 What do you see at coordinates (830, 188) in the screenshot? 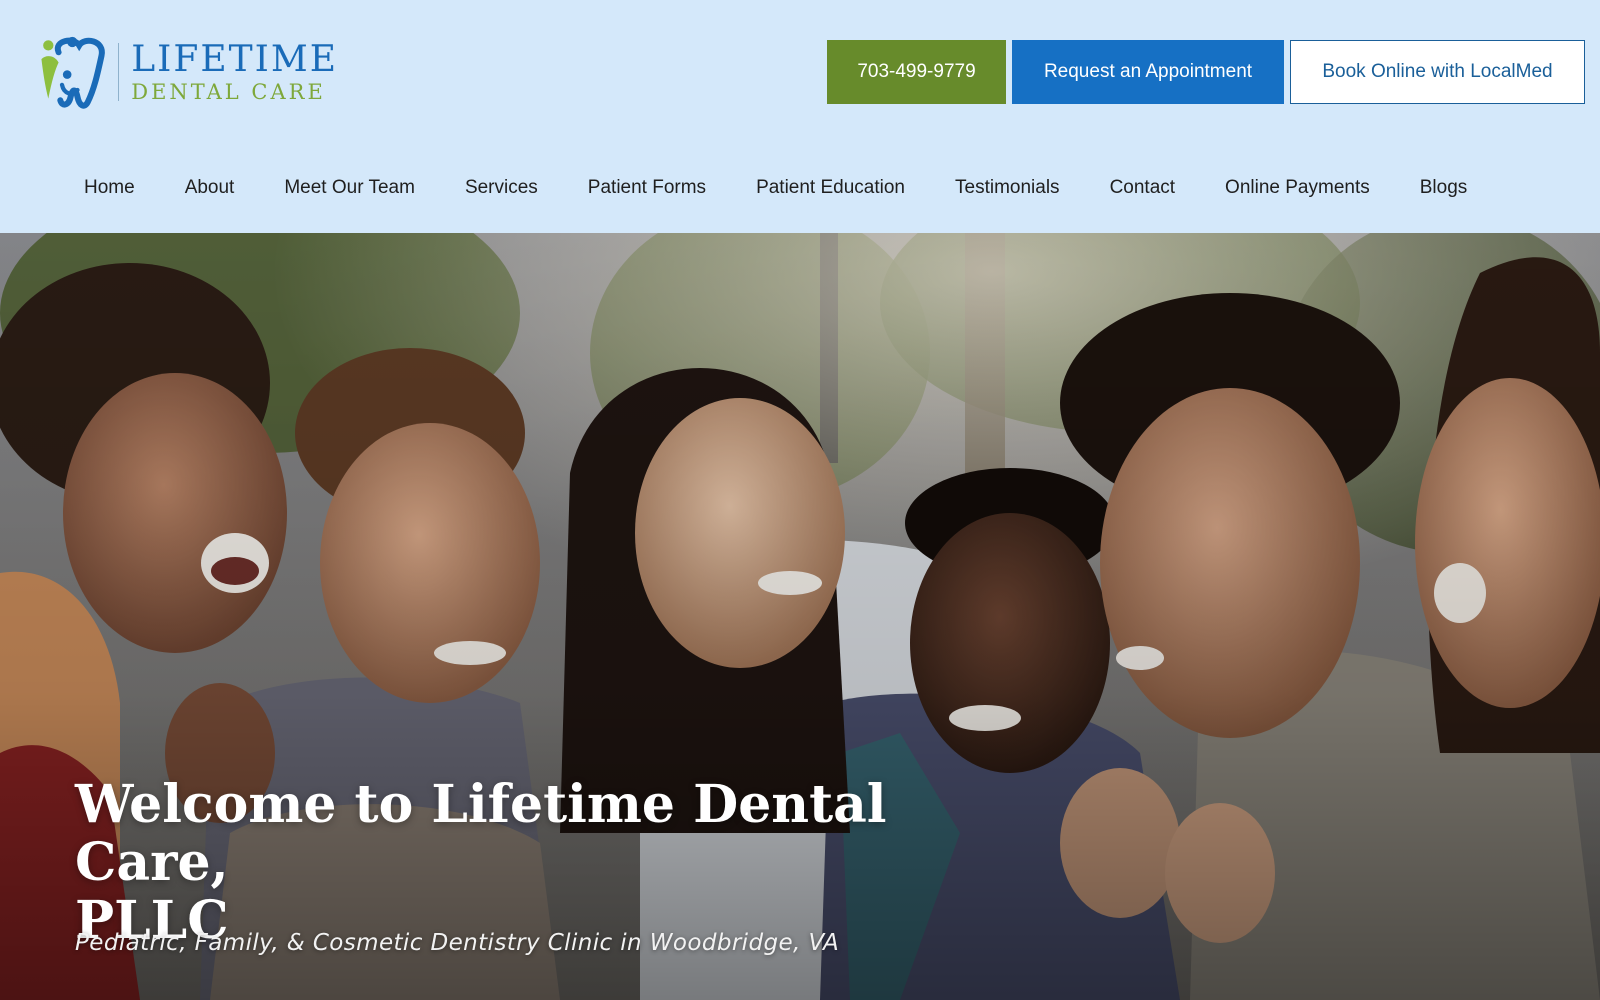
I see `nav-item-patient-education: Patient Education` at bounding box center [830, 188].